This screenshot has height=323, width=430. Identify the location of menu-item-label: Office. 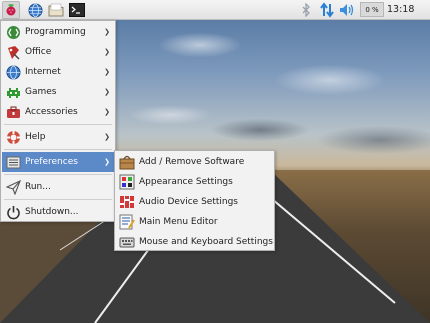
(38, 52).